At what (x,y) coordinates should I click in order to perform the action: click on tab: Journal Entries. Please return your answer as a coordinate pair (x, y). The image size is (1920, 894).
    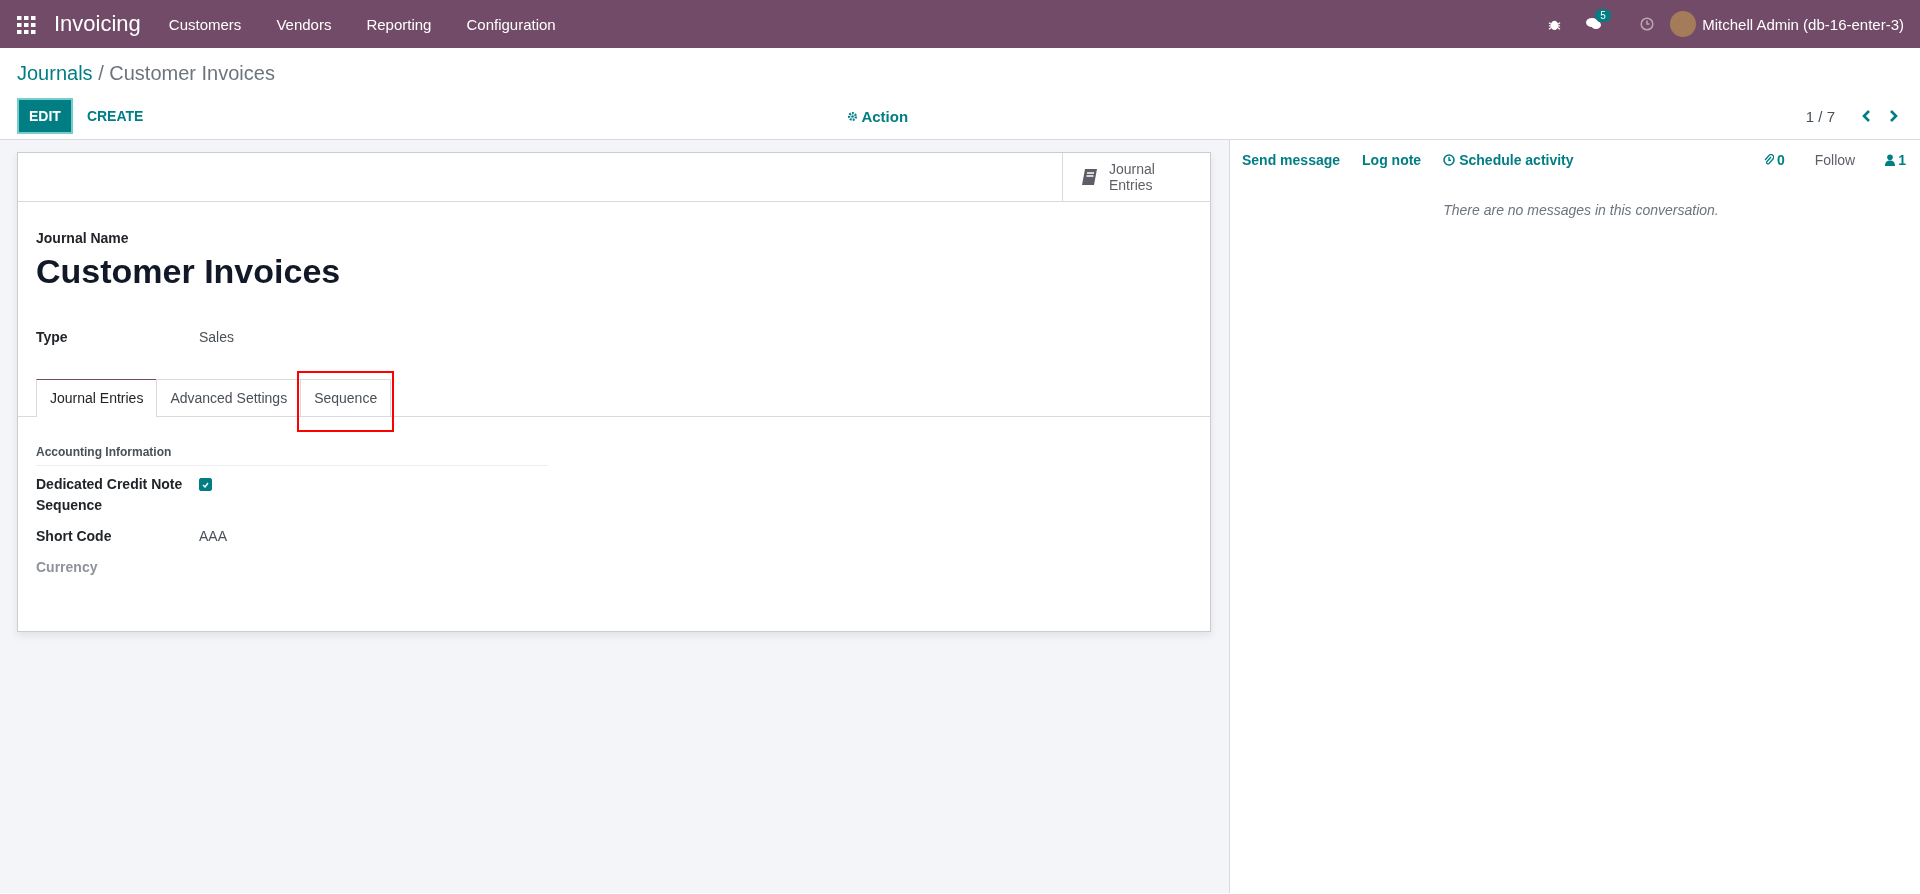
    Looking at the image, I should click on (97, 398).